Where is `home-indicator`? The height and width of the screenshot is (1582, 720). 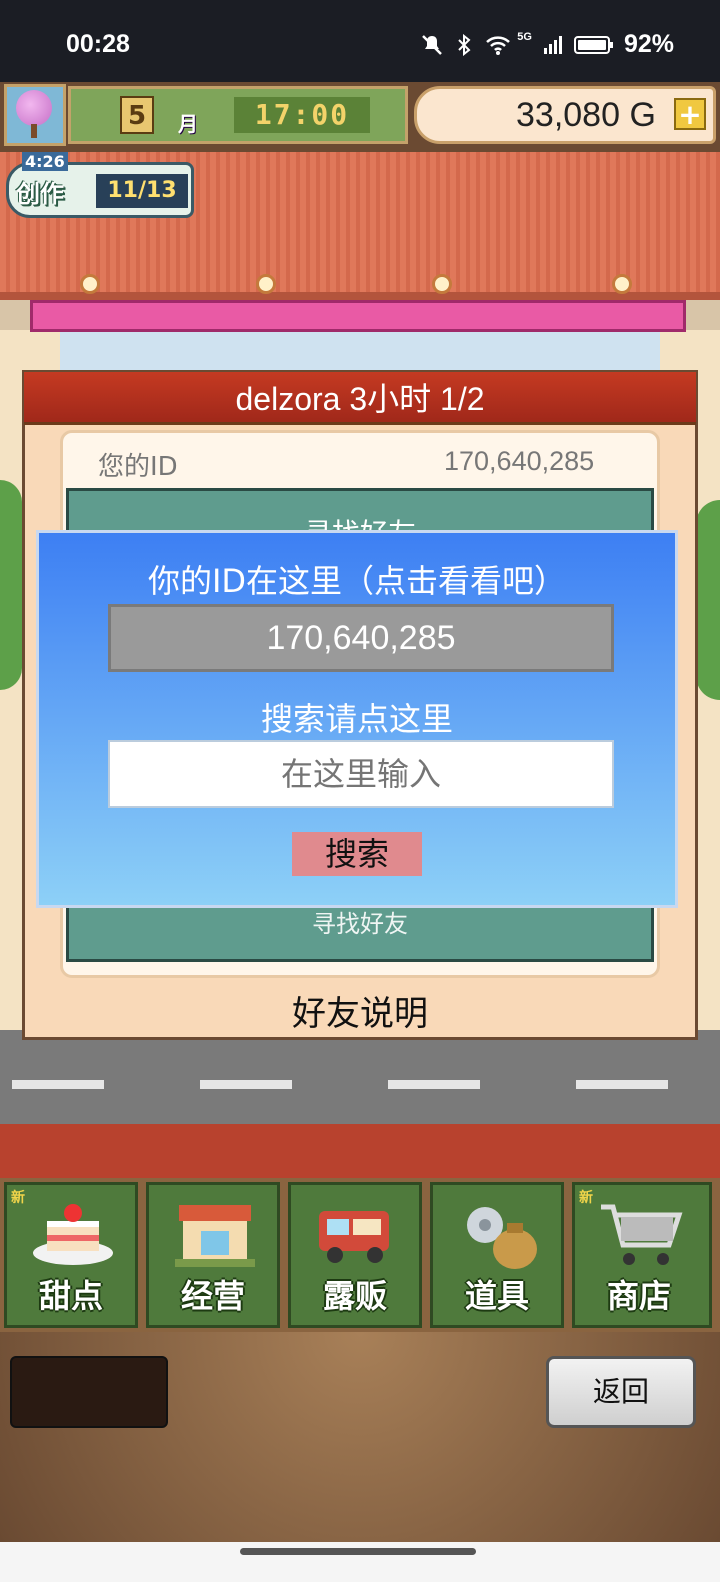
home-indicator is located at coordinates (358, 1551).